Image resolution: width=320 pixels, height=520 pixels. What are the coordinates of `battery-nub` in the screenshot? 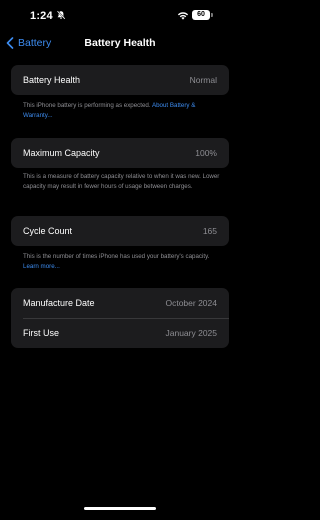 It's located at (212, 15).